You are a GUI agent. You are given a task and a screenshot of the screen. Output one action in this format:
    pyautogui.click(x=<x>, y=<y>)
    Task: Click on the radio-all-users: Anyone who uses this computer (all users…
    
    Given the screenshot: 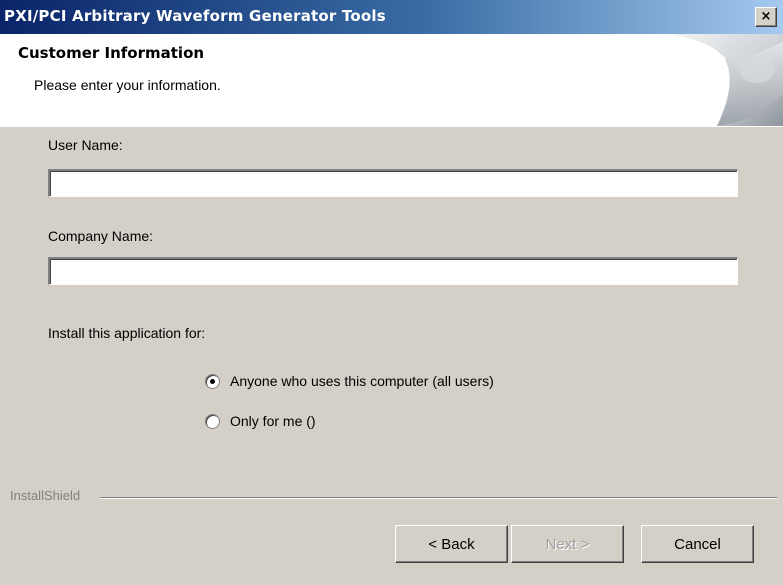 What is the action you would take?
    pyautogui.click(x=349, y=381)
    